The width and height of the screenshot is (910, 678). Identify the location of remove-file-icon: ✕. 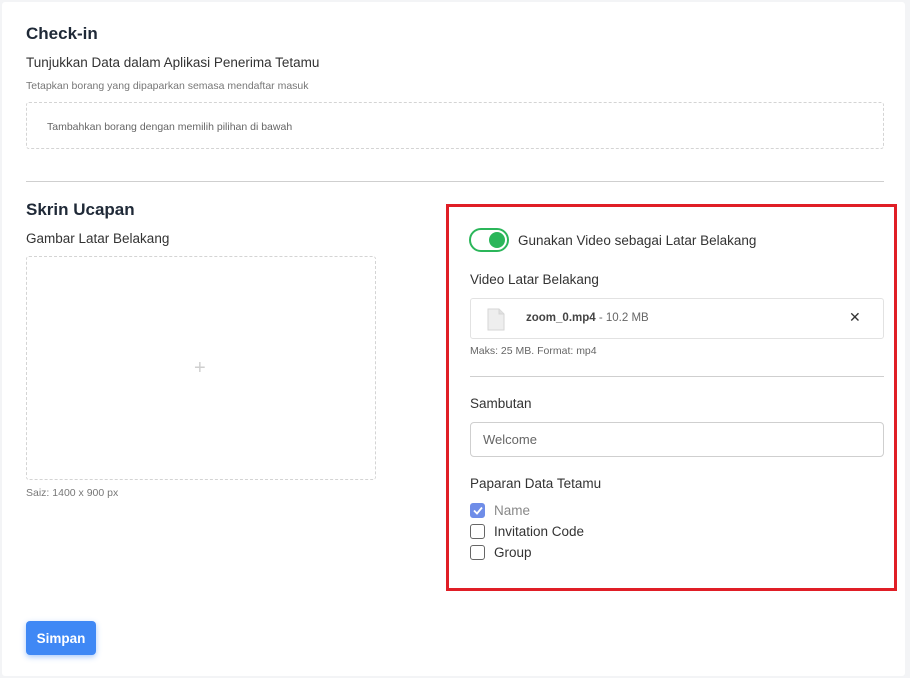
(855, 317).